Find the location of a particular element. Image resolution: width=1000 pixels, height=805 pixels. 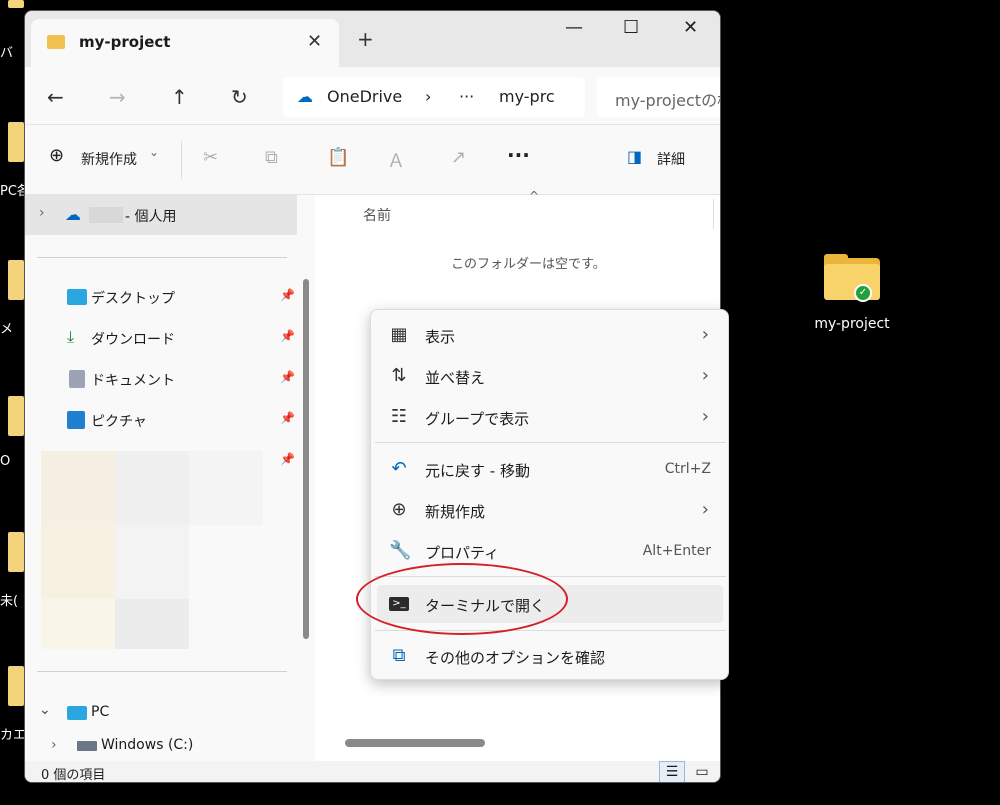

sidebar-scrollbar is located at coordinates (306, 459).